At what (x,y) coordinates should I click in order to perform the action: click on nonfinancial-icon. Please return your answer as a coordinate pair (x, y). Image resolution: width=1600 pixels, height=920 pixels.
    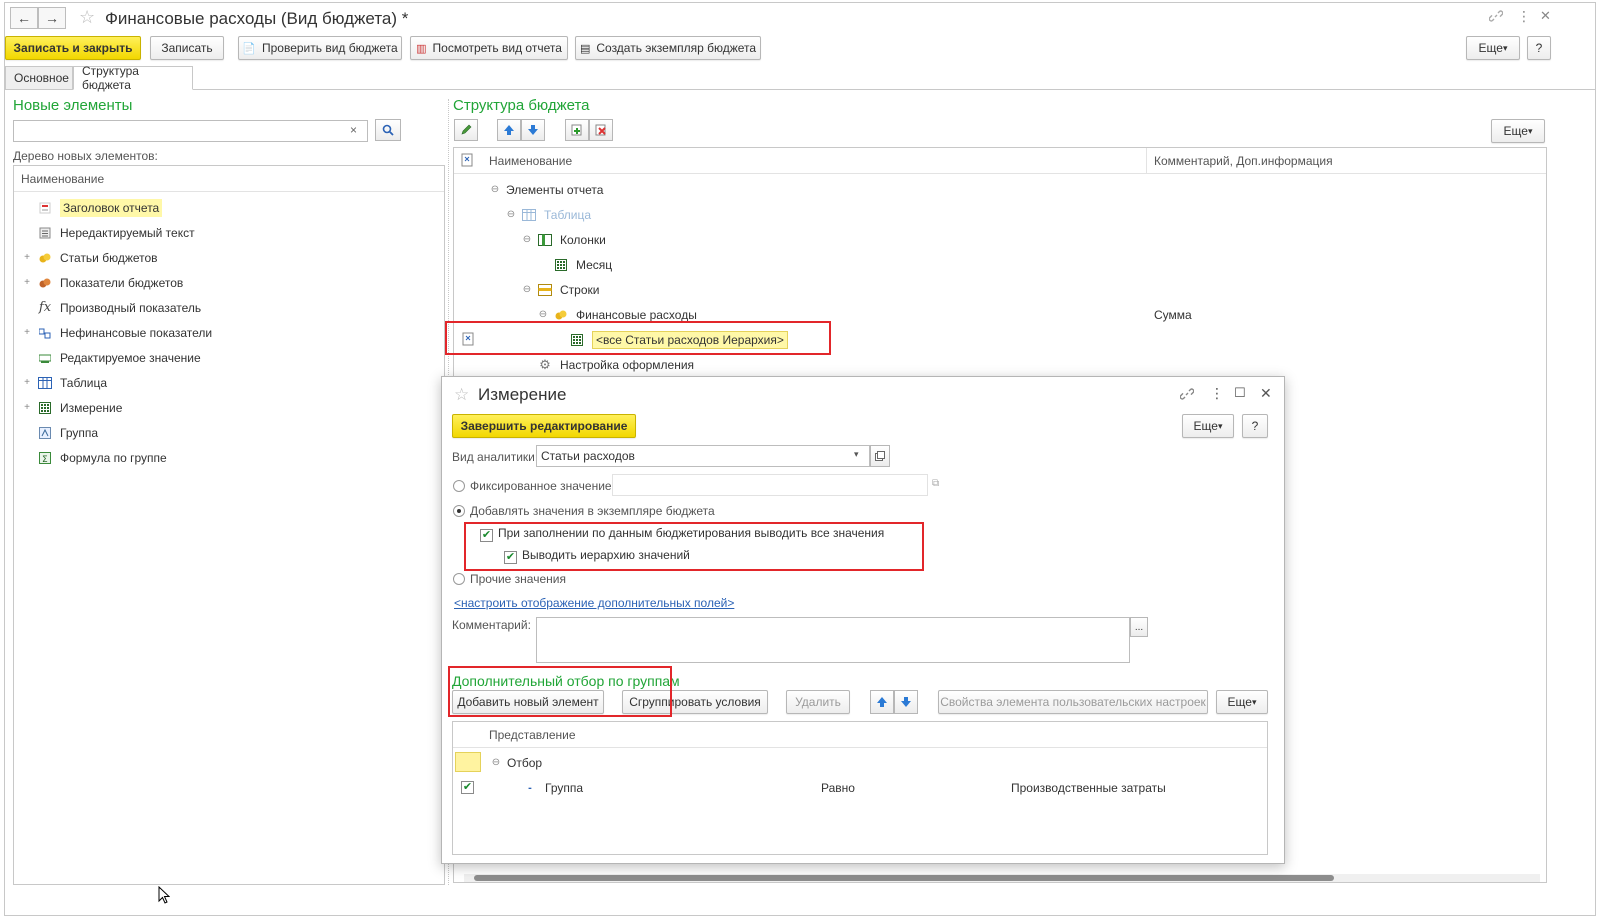
    Looking at the image, I should click on (45, 333).